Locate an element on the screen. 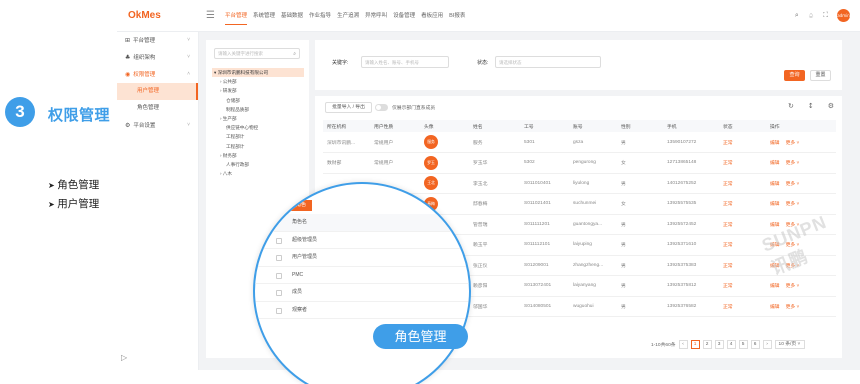 The width and height of the screenshot is (860, 384). role-row: 成员 is located at coordinates (362, 293).